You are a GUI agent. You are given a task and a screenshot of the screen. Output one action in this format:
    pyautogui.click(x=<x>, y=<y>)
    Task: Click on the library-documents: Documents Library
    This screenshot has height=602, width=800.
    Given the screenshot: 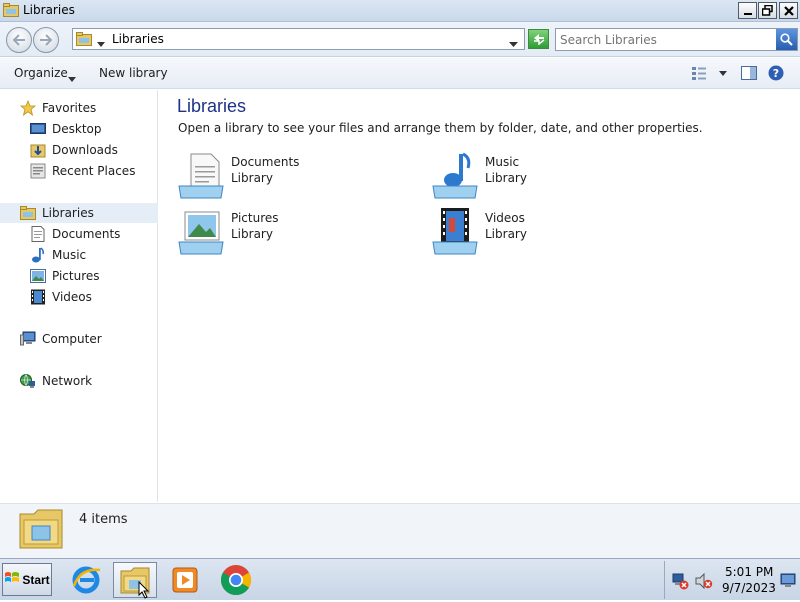 What is the action you would take?
    pyautogui.click(x=287, y=177)
    